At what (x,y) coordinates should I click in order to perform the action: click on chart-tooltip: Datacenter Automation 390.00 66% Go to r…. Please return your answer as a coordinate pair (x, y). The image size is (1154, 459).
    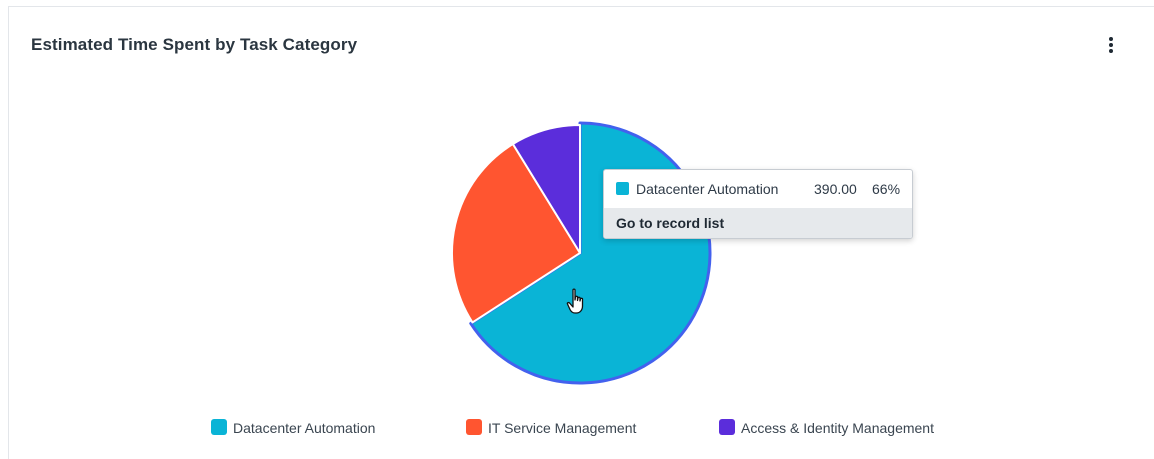
    Looking at the image, I should click on (758, 204).